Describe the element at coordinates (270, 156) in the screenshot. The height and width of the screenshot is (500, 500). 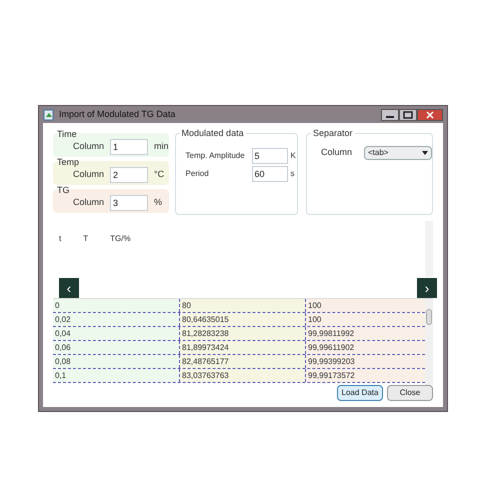
I see `text-field: 5` at that location.